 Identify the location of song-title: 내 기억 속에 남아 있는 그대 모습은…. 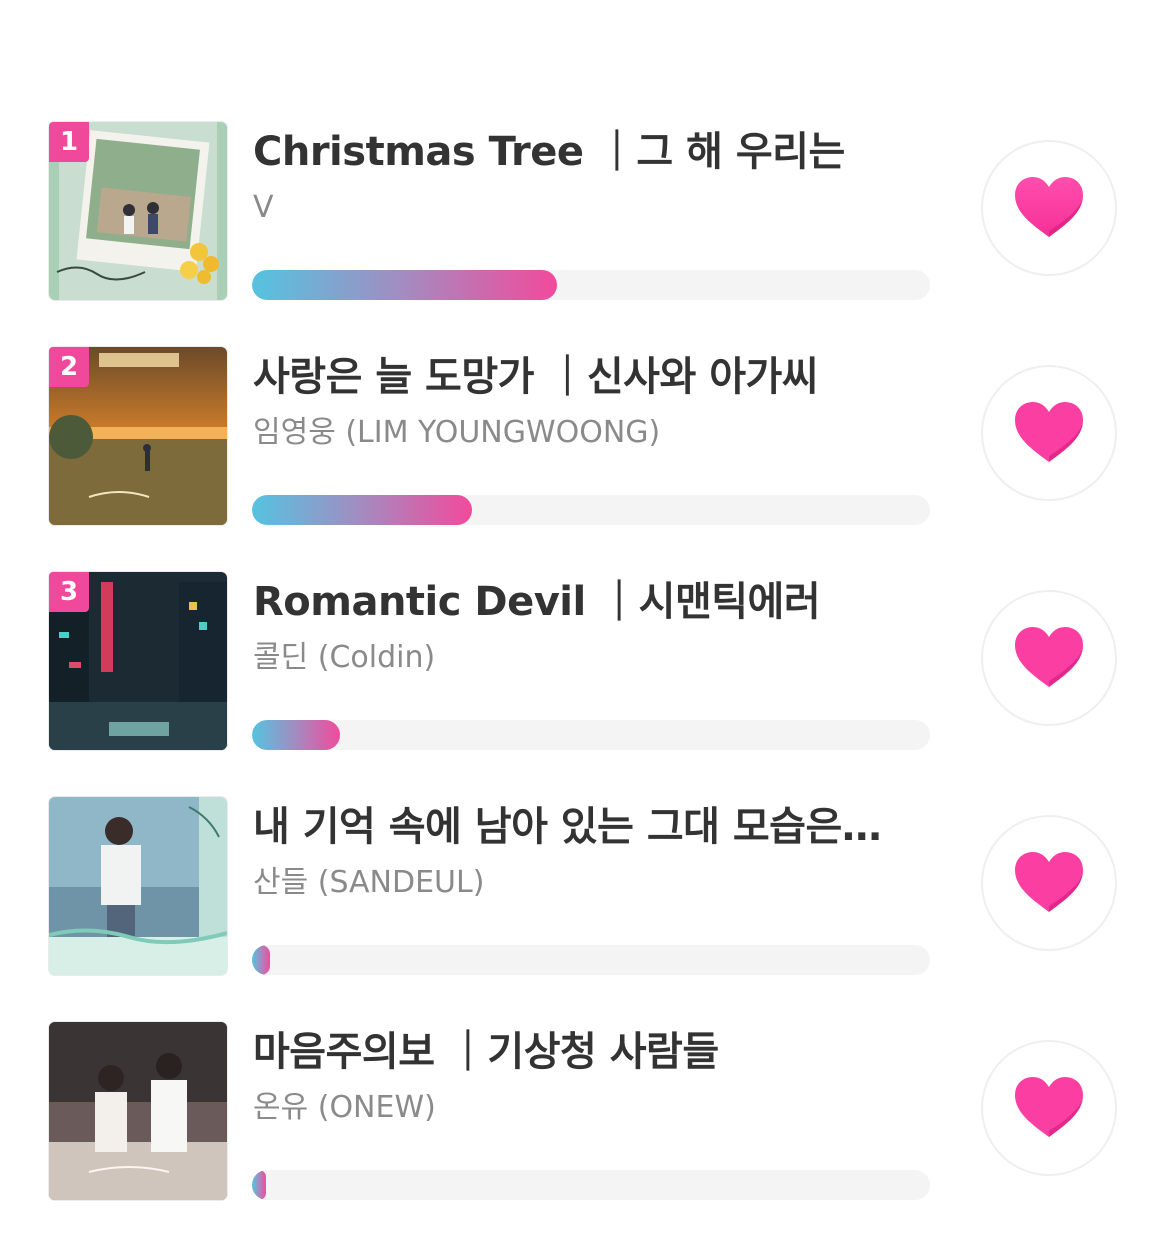
(588, 827).